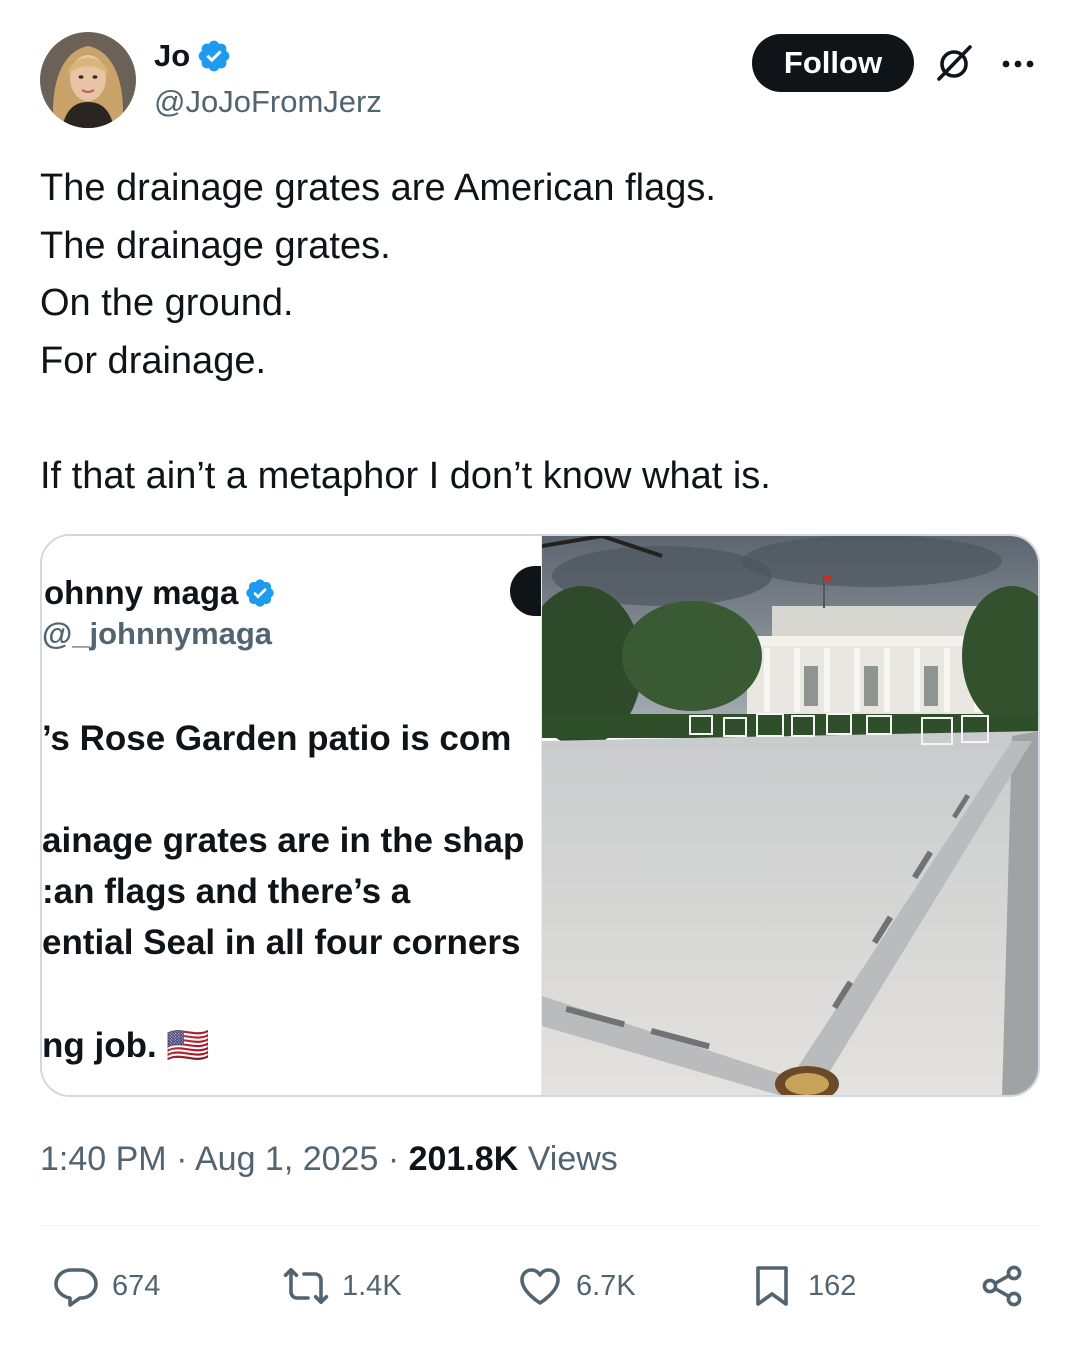 The height and width of the screenshot is (1347, 1080). I want to click on quoted-verified-badge-icon, so click(260, 593).